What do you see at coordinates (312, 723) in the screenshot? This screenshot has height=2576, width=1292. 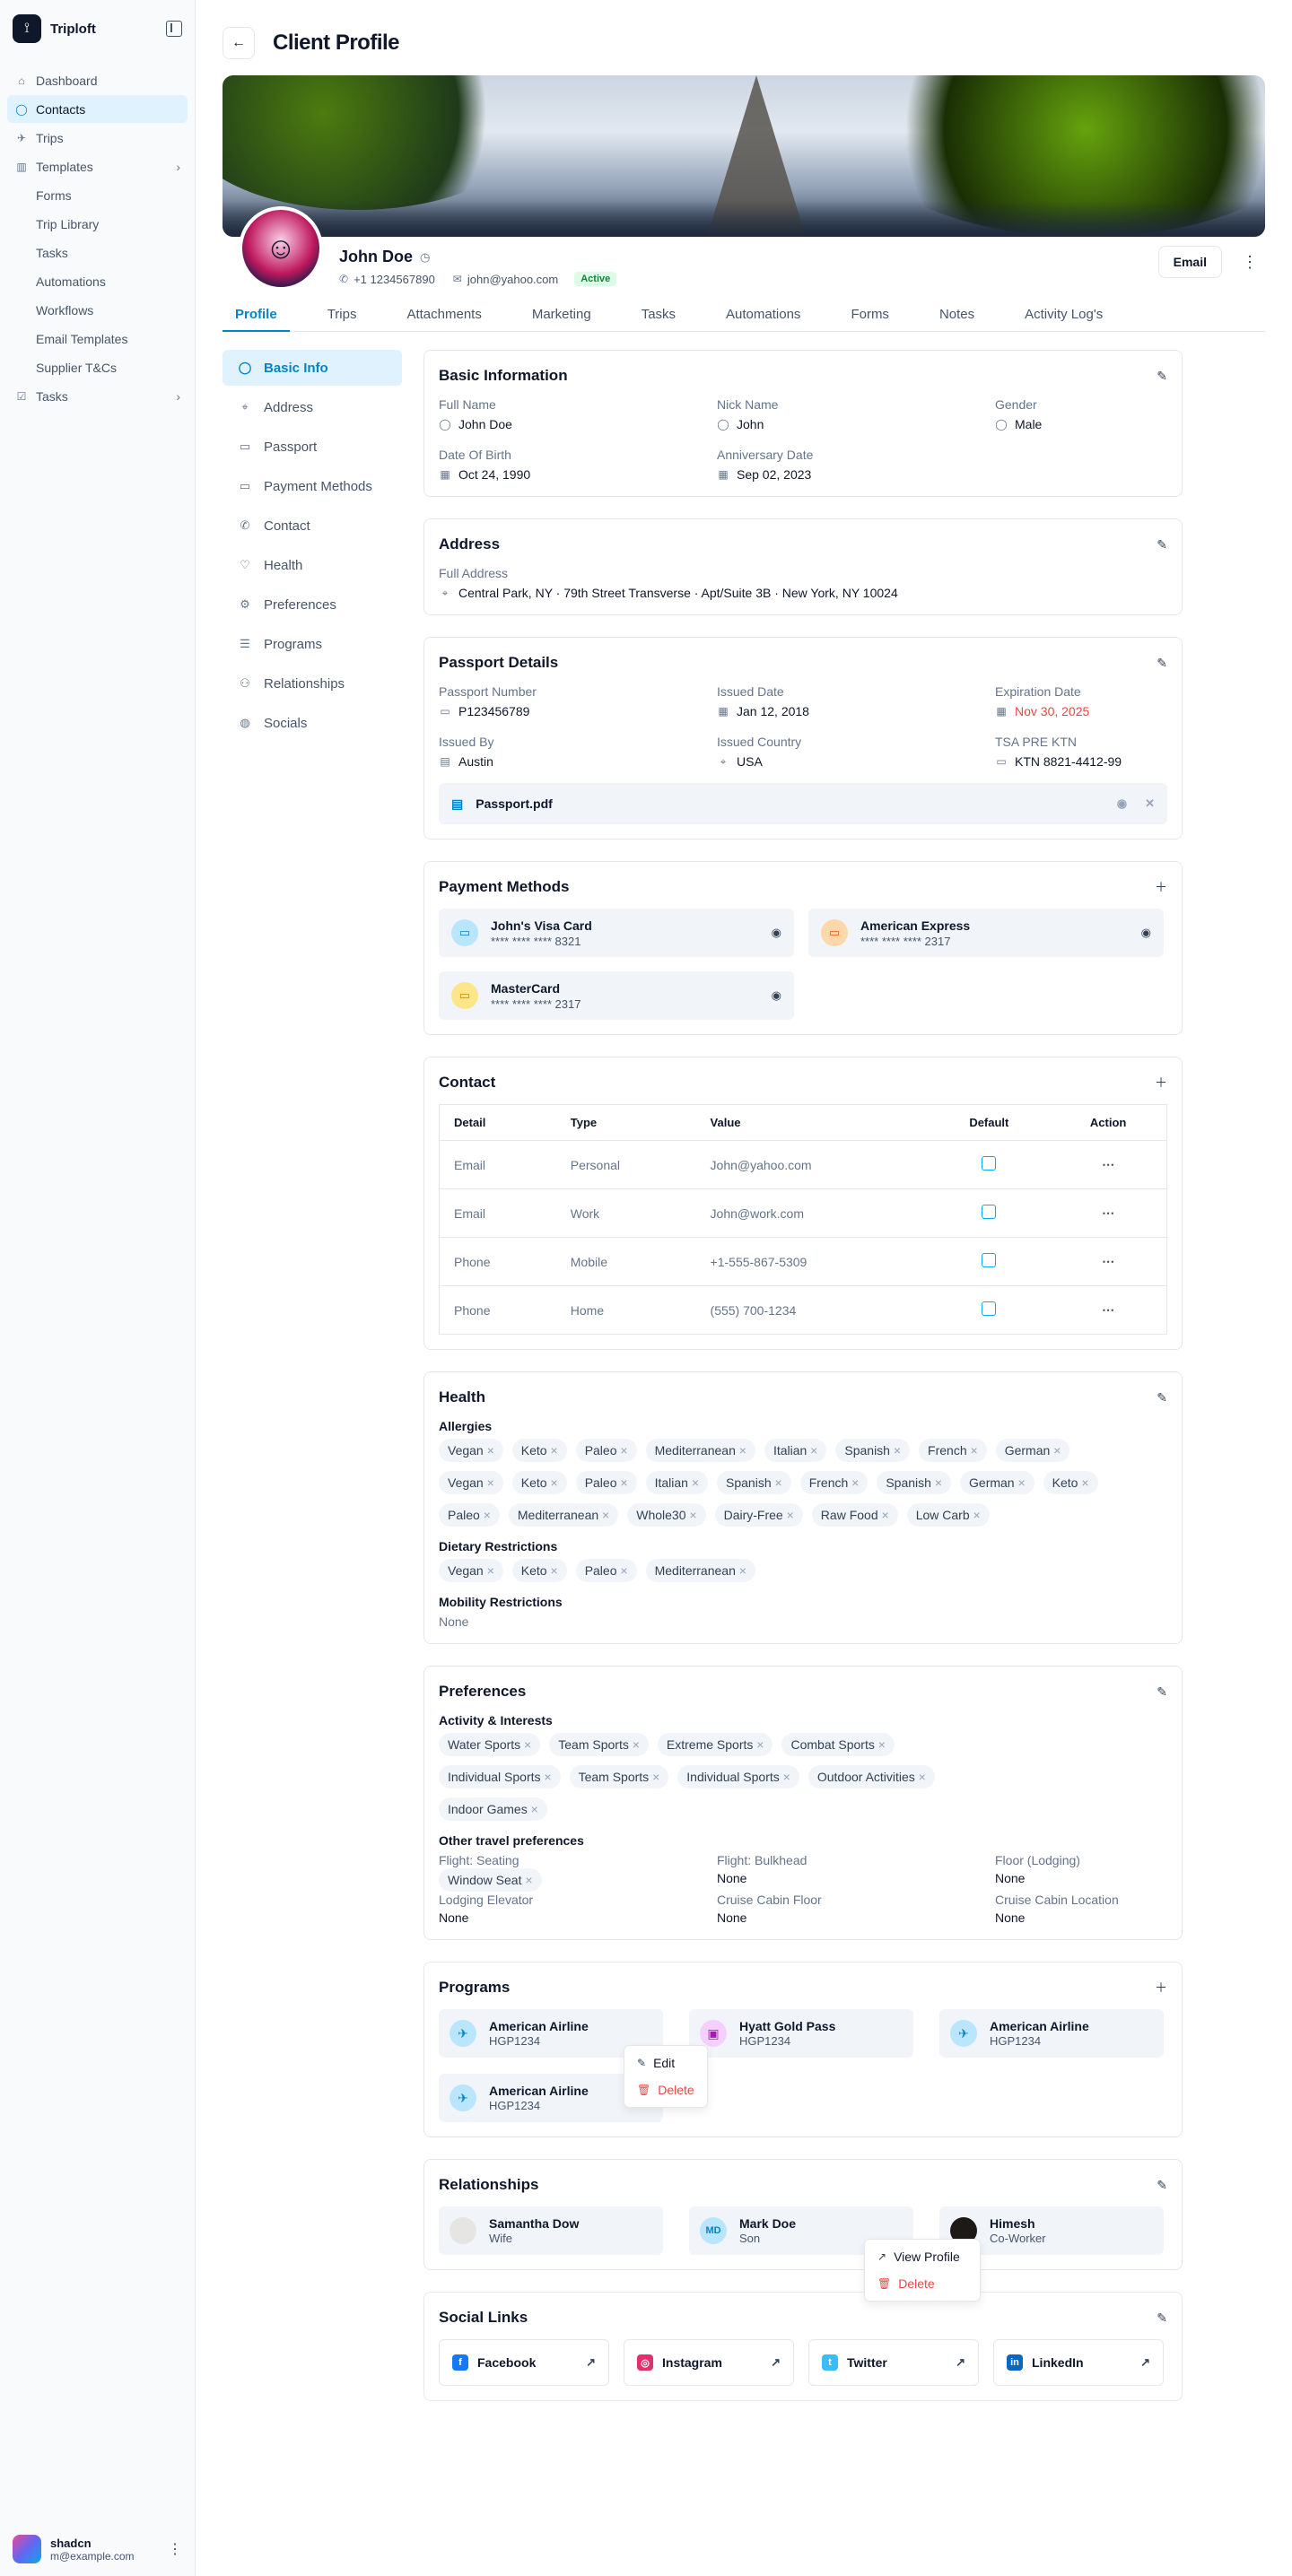 I see `subnav-item-socials: ◍ Socials` at bounding box center [312, 723].